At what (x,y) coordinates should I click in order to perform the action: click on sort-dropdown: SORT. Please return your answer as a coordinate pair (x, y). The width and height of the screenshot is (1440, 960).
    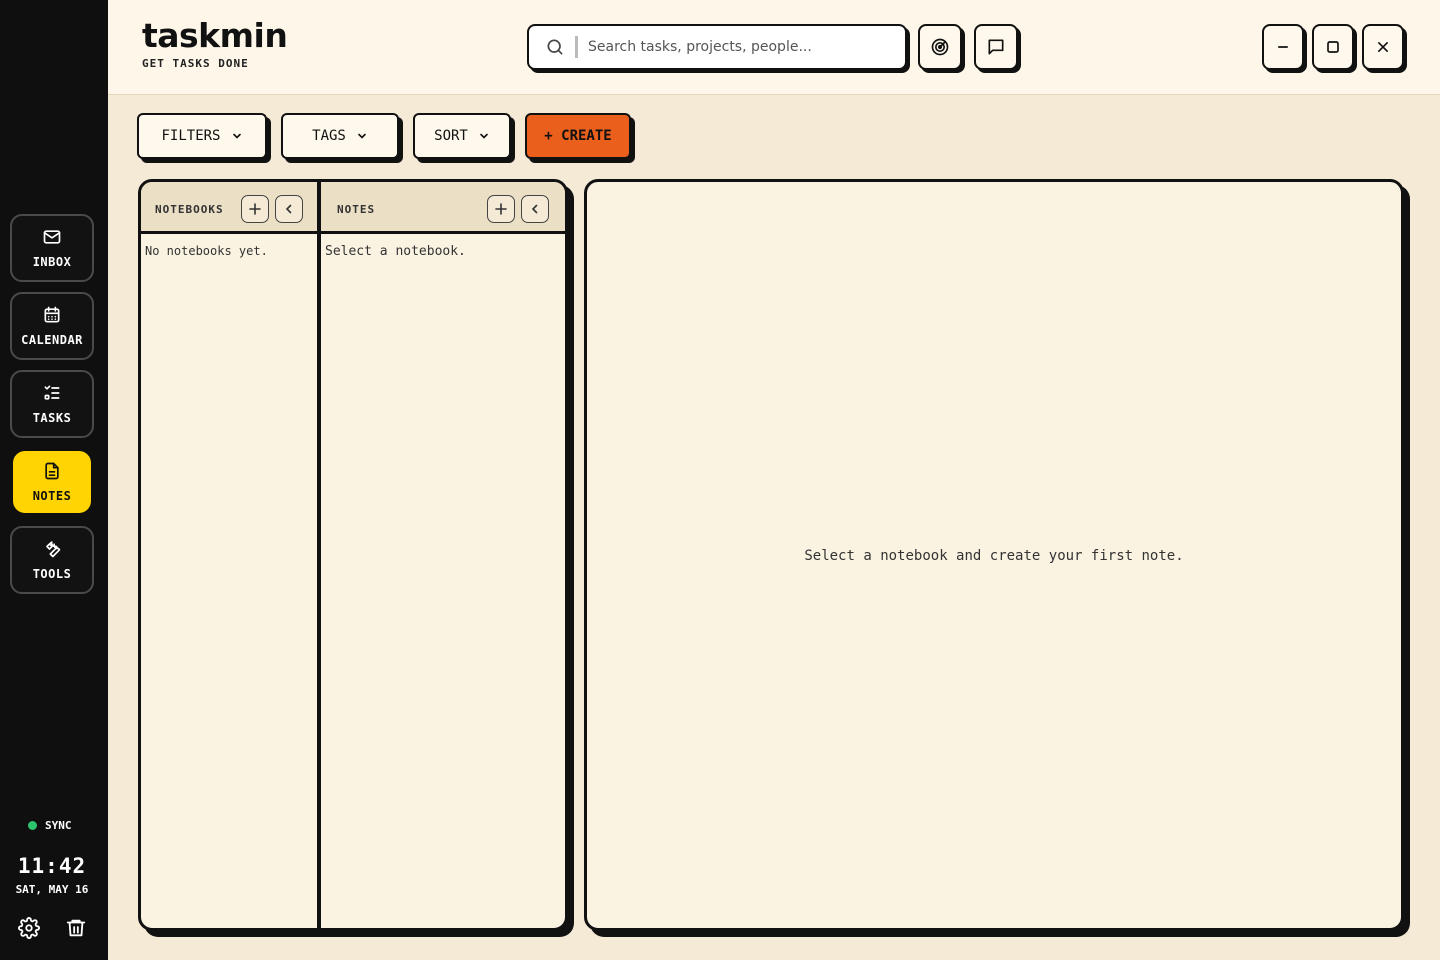
    Looking at the image, I should click on (462, 136).